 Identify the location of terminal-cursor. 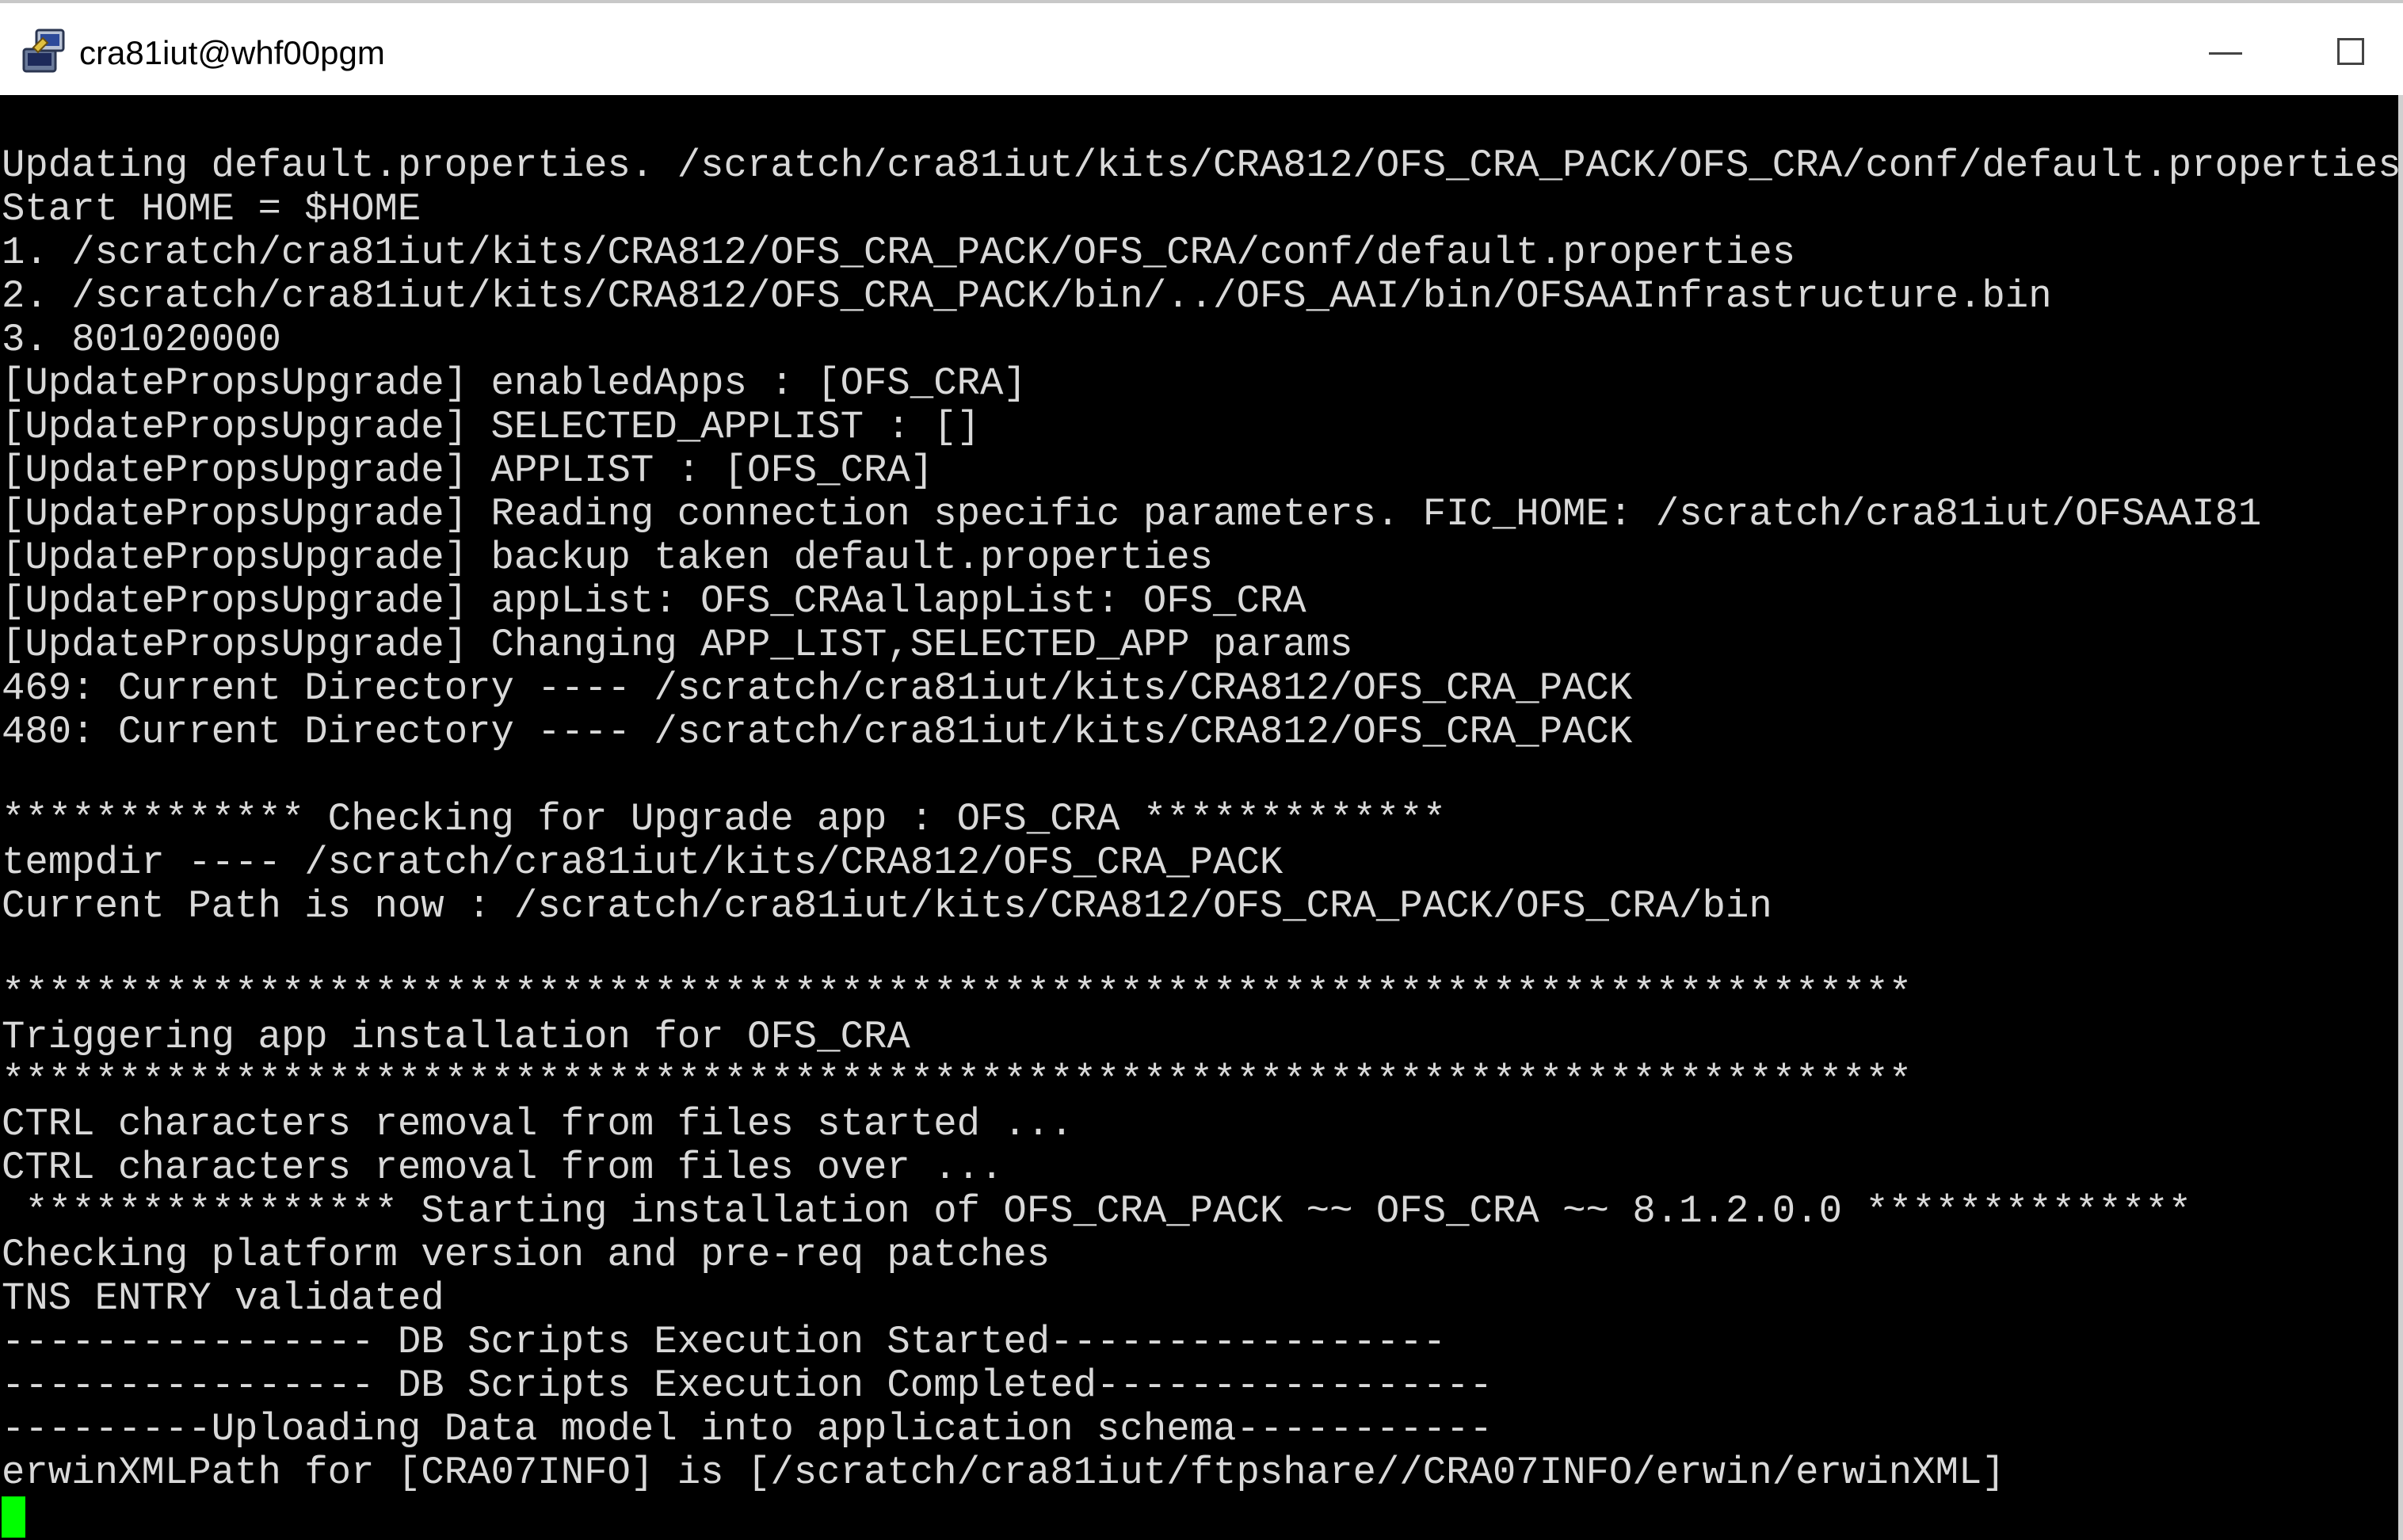
(14, 1517).